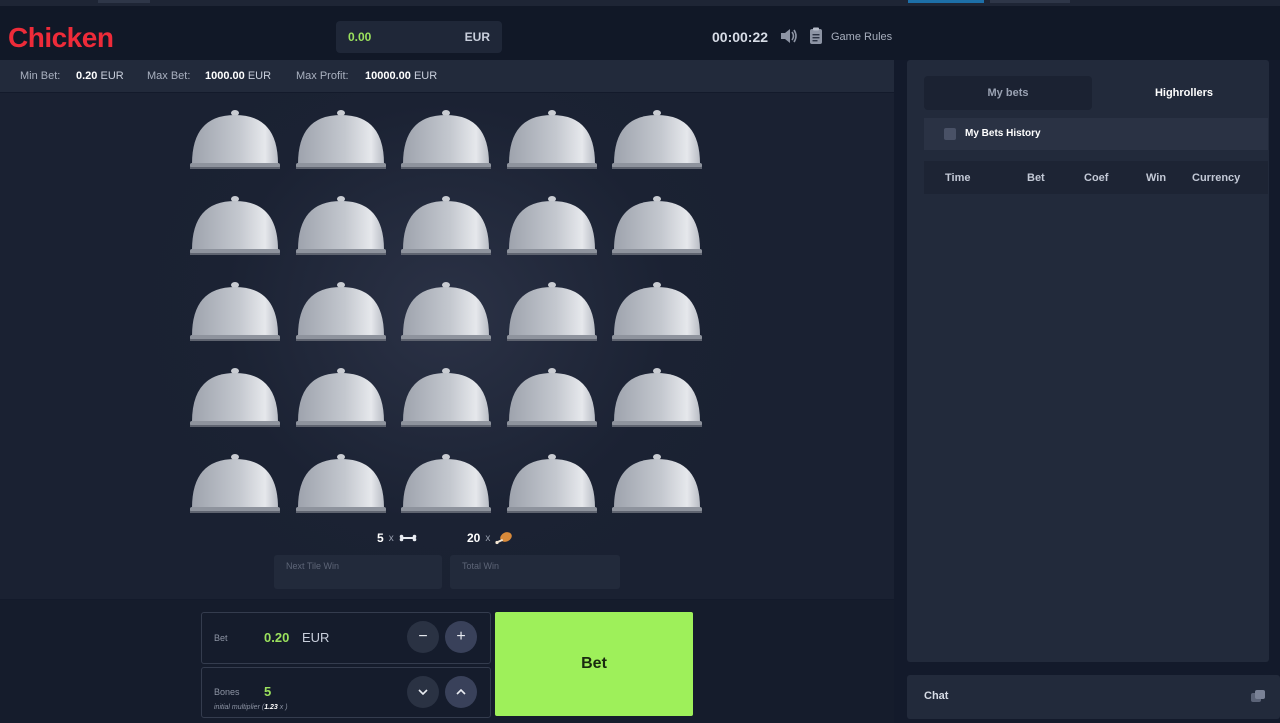  What do you see at coordinates (259, 76) in the screenshot?
I see `max-bet-currency: EUR` at bounding box center [259, 76].